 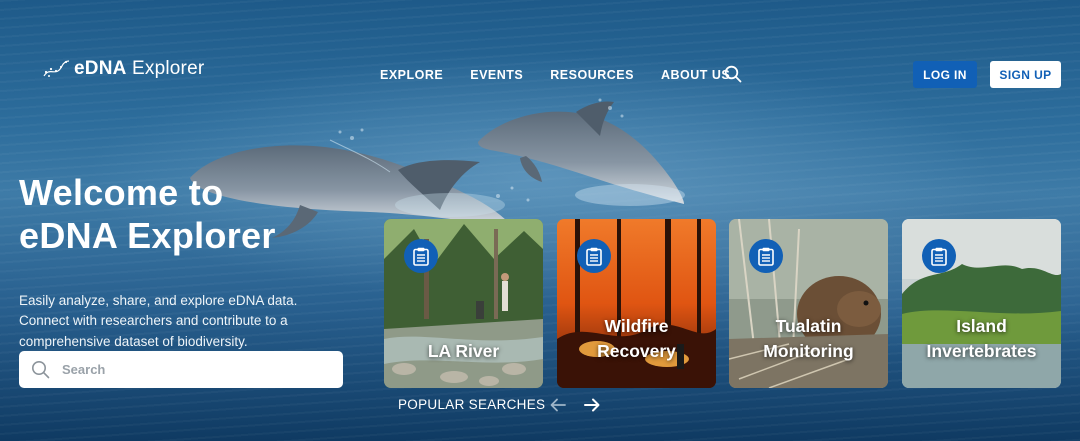 What do you see at coordinates (472, 404) in the screenshot?
I see `popular-searches-label: POPULAR SEARCHES` at bounding box center [472, 404].